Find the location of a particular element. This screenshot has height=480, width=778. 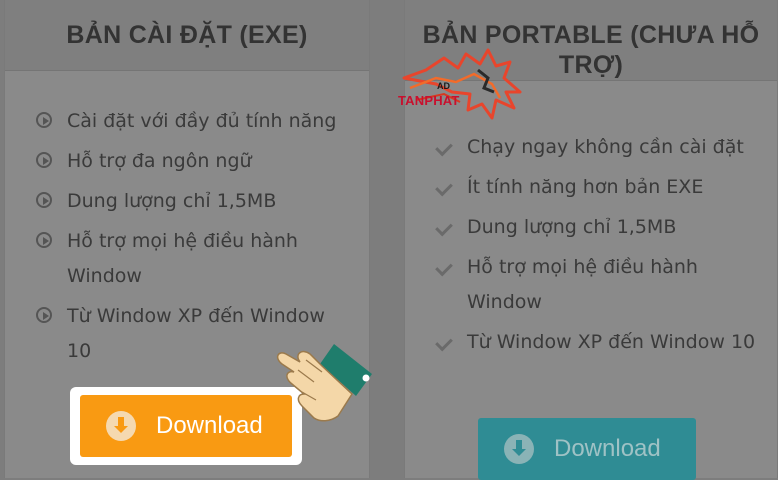

exe-download-button: Download is located at coordinates (186, 426).